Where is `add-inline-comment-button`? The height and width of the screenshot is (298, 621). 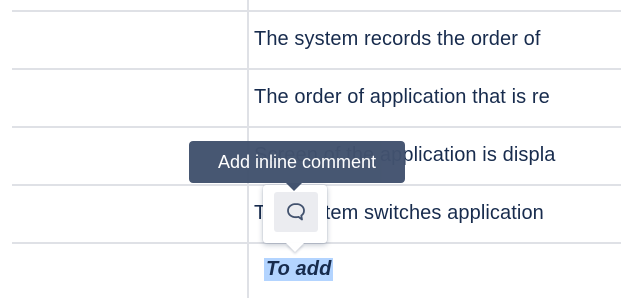
add-inline-comment-button is located at coordinates (296, 212).